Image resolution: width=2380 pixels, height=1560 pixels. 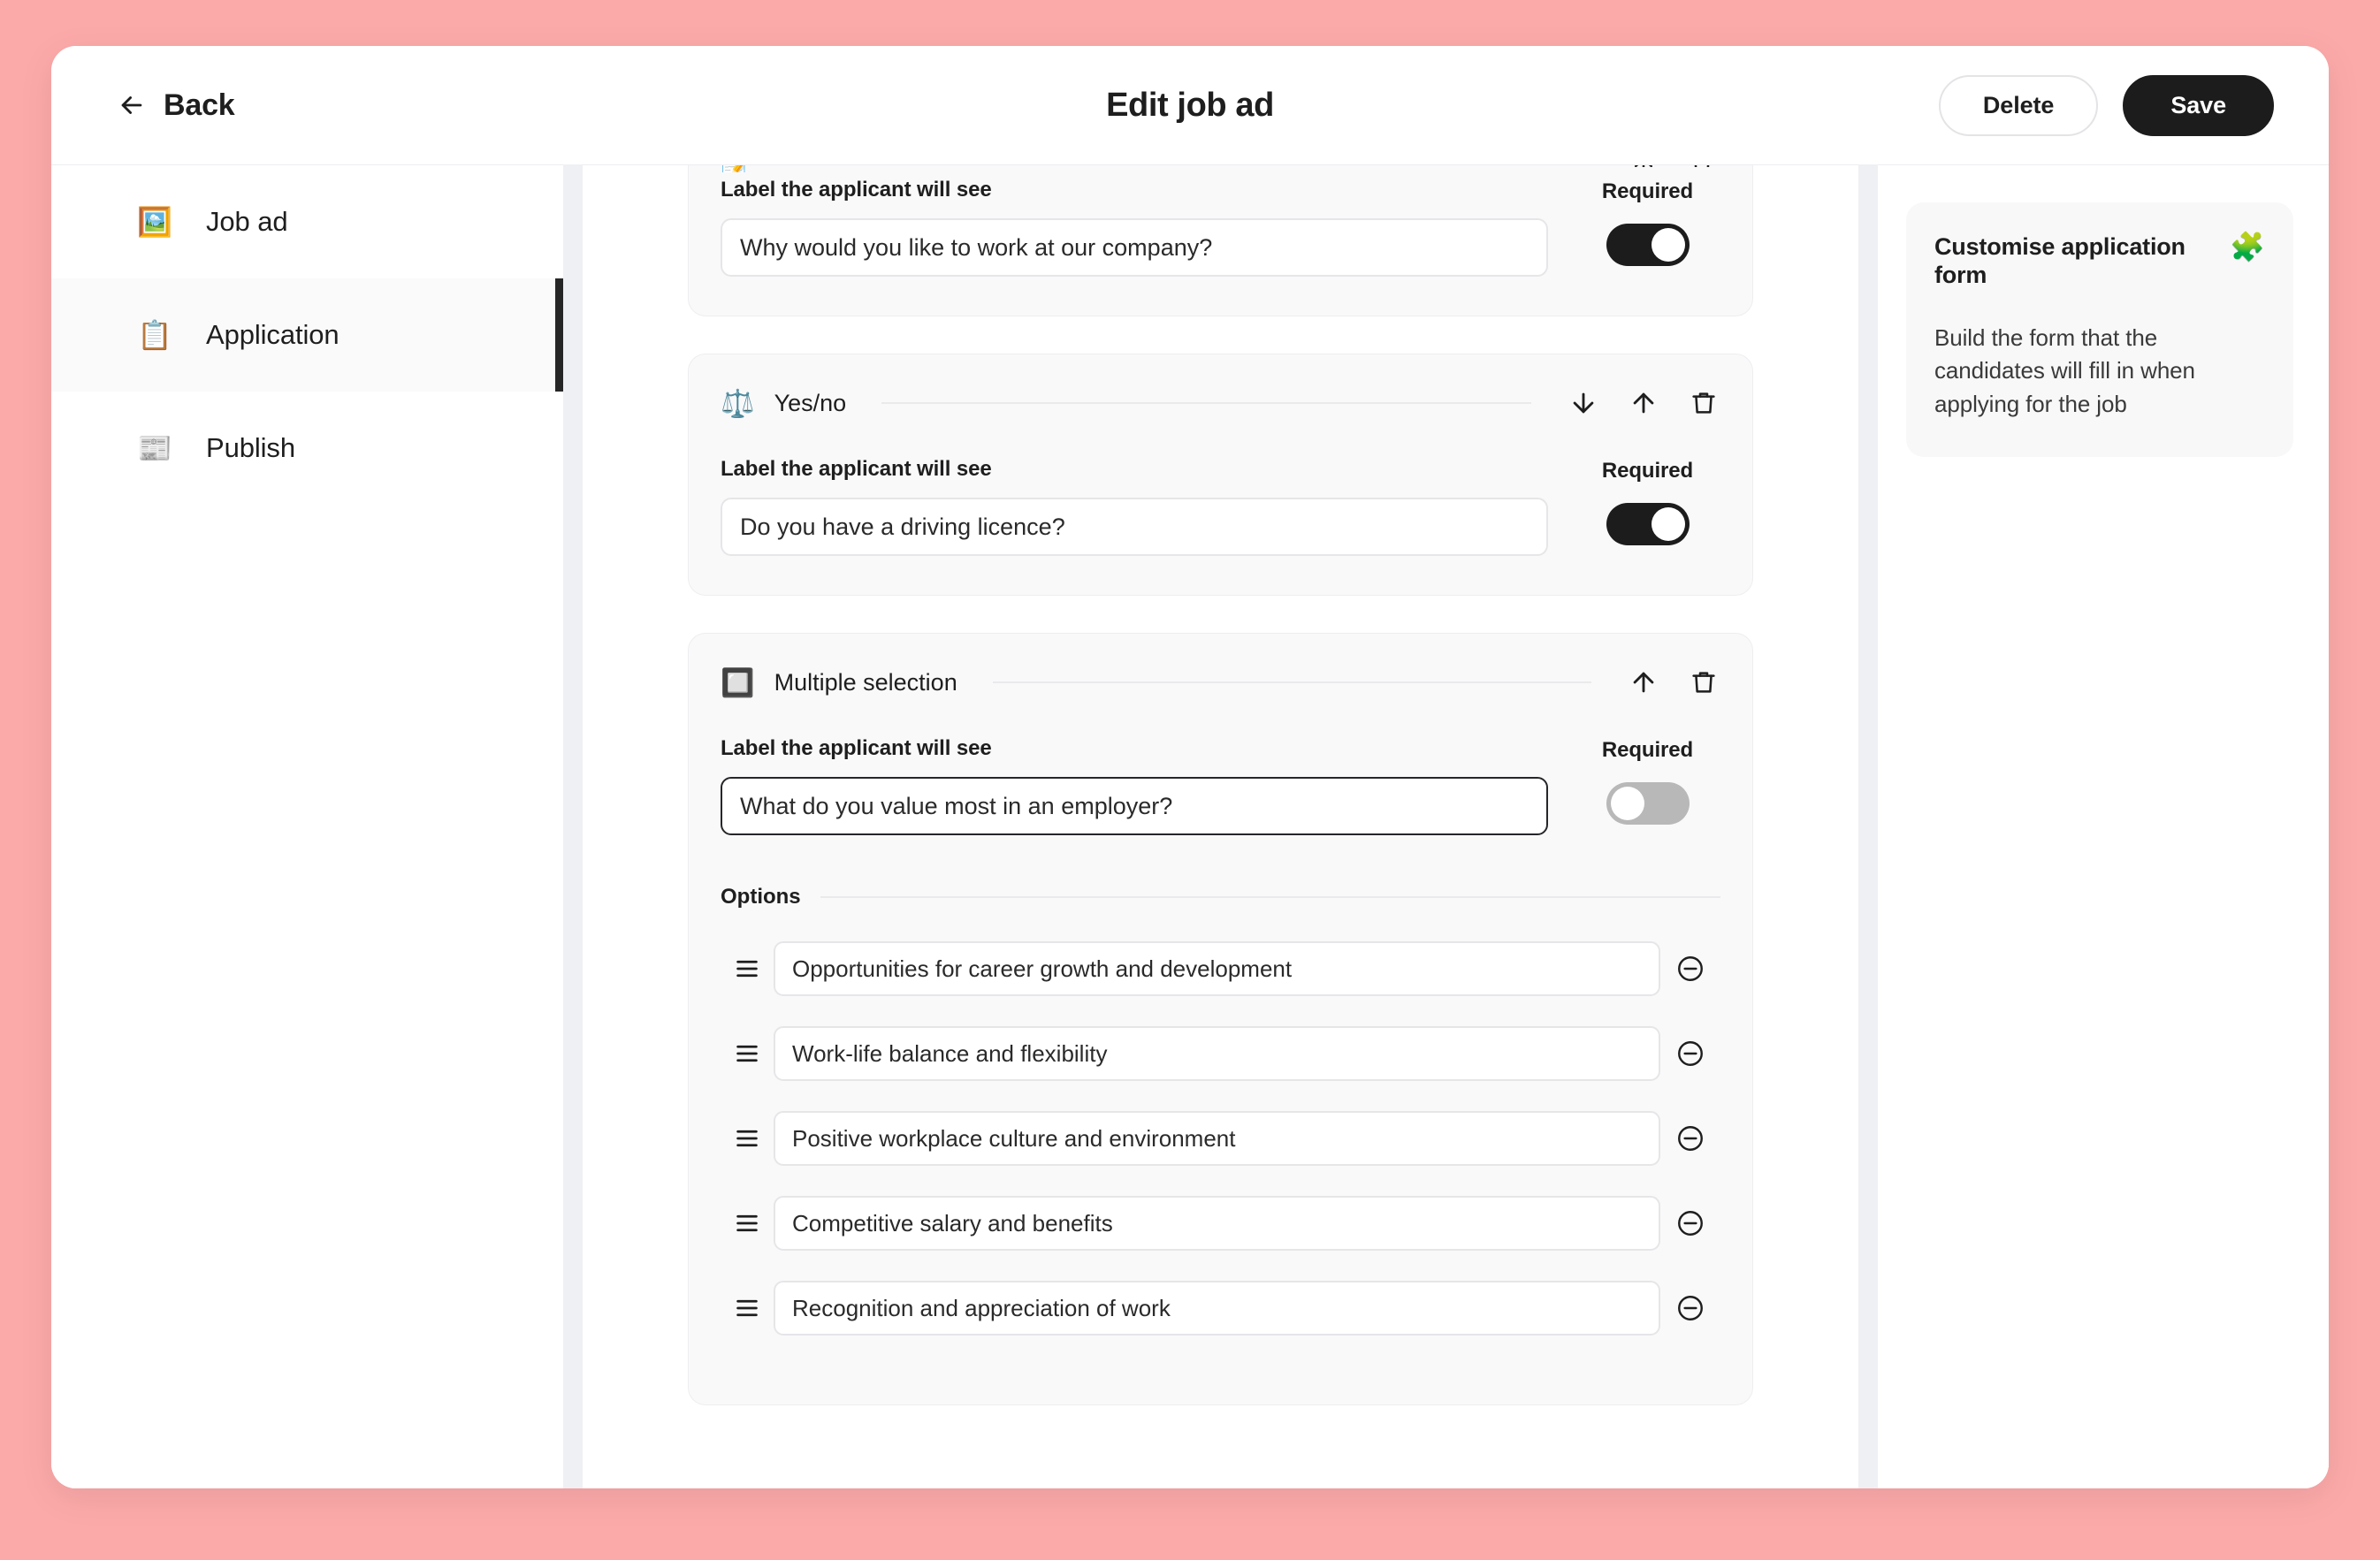 I want to click on sidebar-item-label: Publish, so click(x=250, y=447).